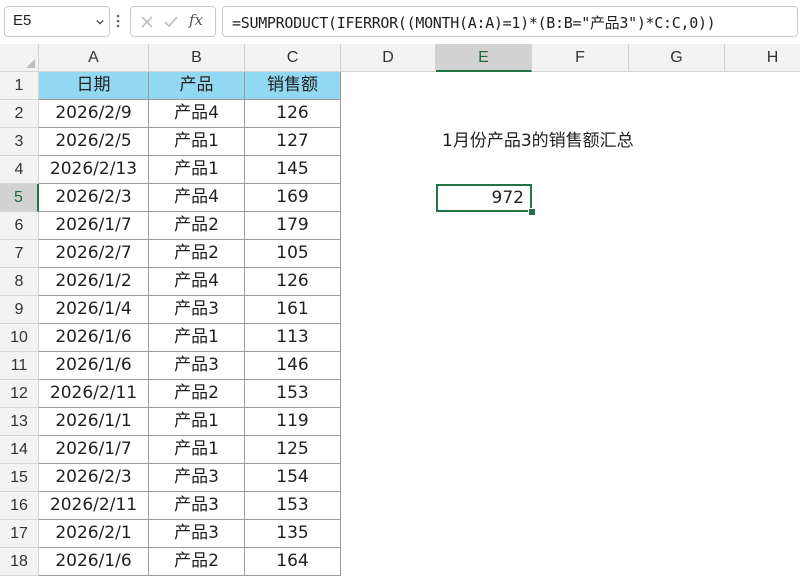 The image size is (800, 580). I want to click on table-cell: 2026/1/2, so click(94, 282).